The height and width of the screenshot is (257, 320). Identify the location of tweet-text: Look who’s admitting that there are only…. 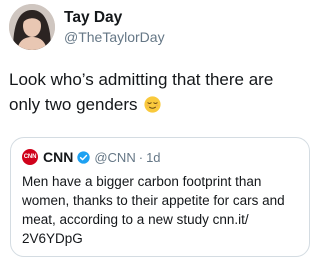
(141, 92).